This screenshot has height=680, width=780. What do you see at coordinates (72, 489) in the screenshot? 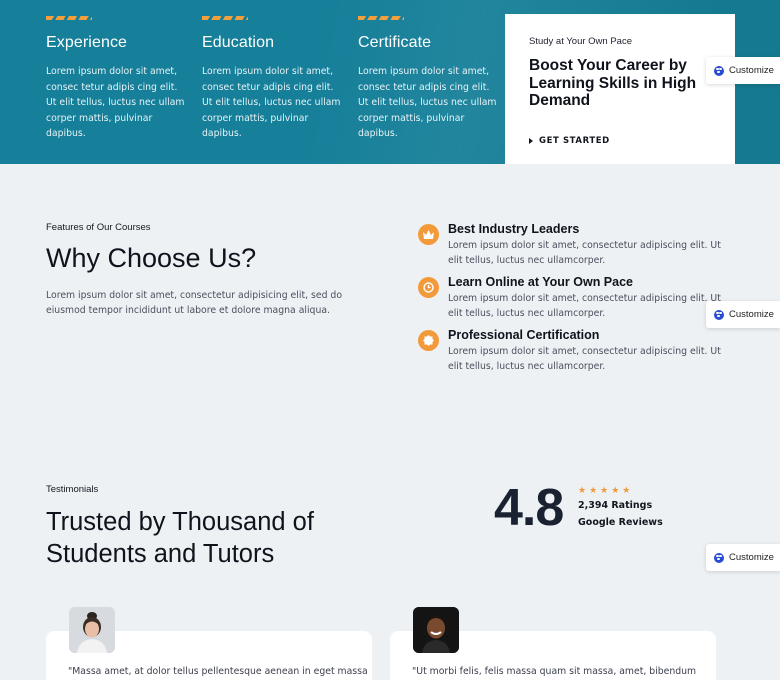
I see `testimonials-label: Testimonials` at bounding box center [72, 489].